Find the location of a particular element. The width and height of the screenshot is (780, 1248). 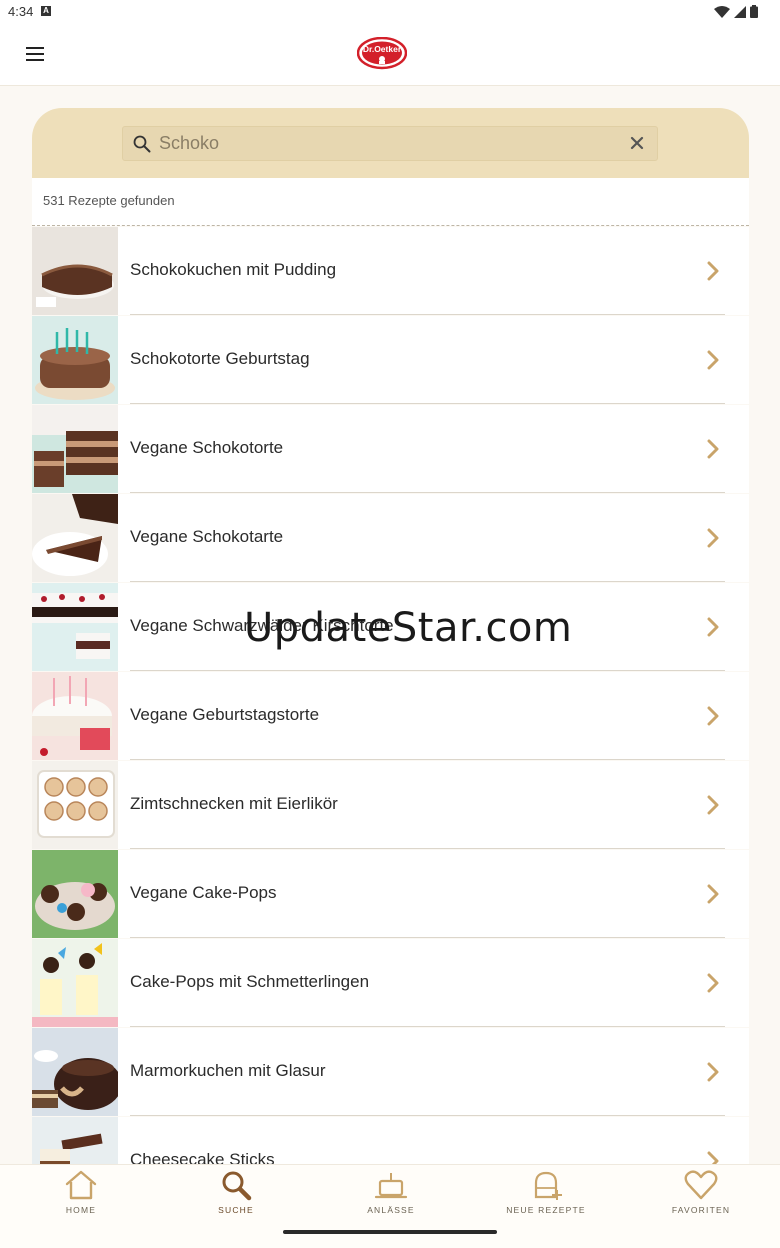

recipe-row: Zimtschnecken mit Eierlikör is located at coordinates (390, 805).